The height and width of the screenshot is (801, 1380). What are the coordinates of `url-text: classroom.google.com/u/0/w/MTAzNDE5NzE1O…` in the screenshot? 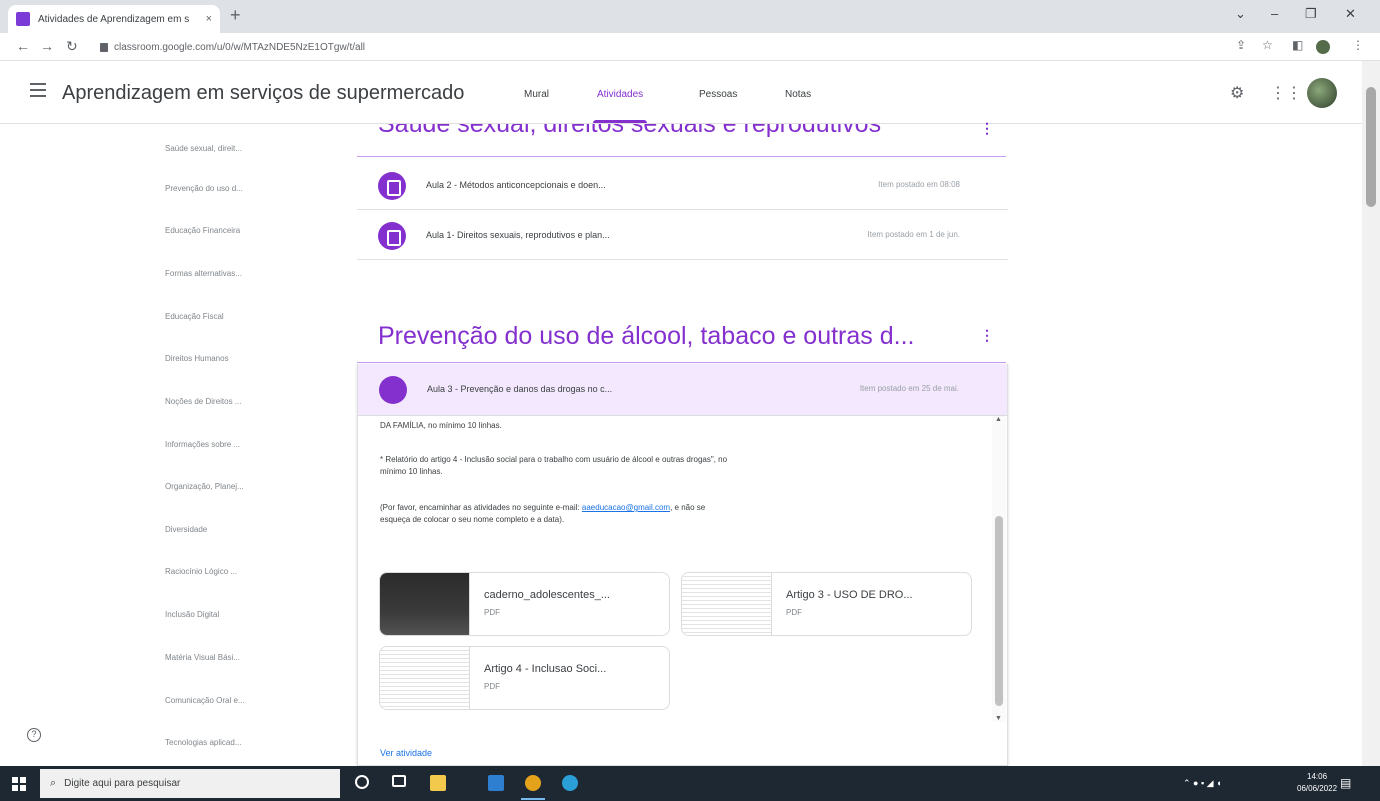 It's located at (240, 47).